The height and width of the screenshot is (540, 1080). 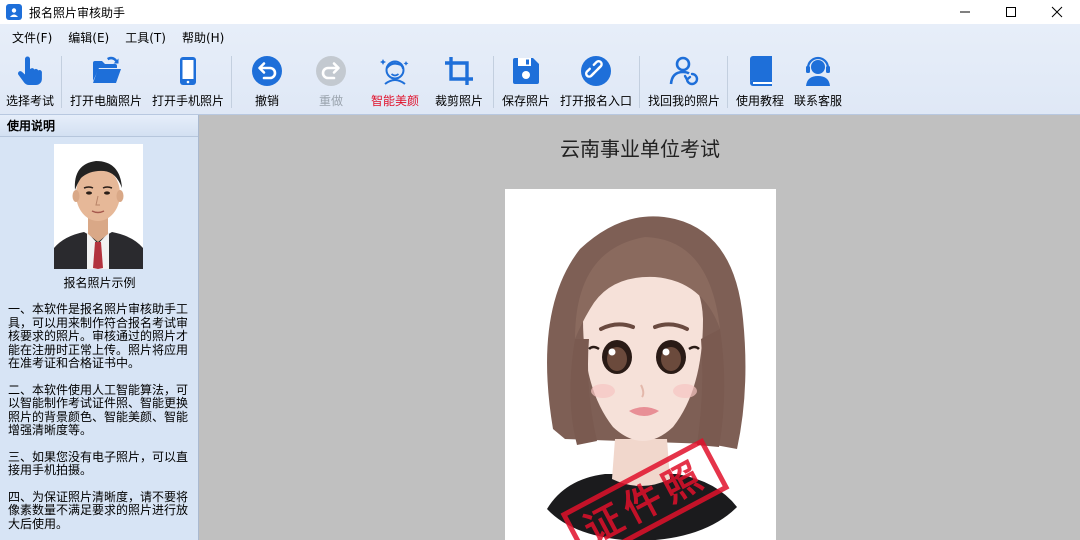 I want to click on instruction-paragraph: 四、为保证照片清晰度，请不要将像素数量不满足要求的照片进行放大后使用。, so click(x=98, y=510).